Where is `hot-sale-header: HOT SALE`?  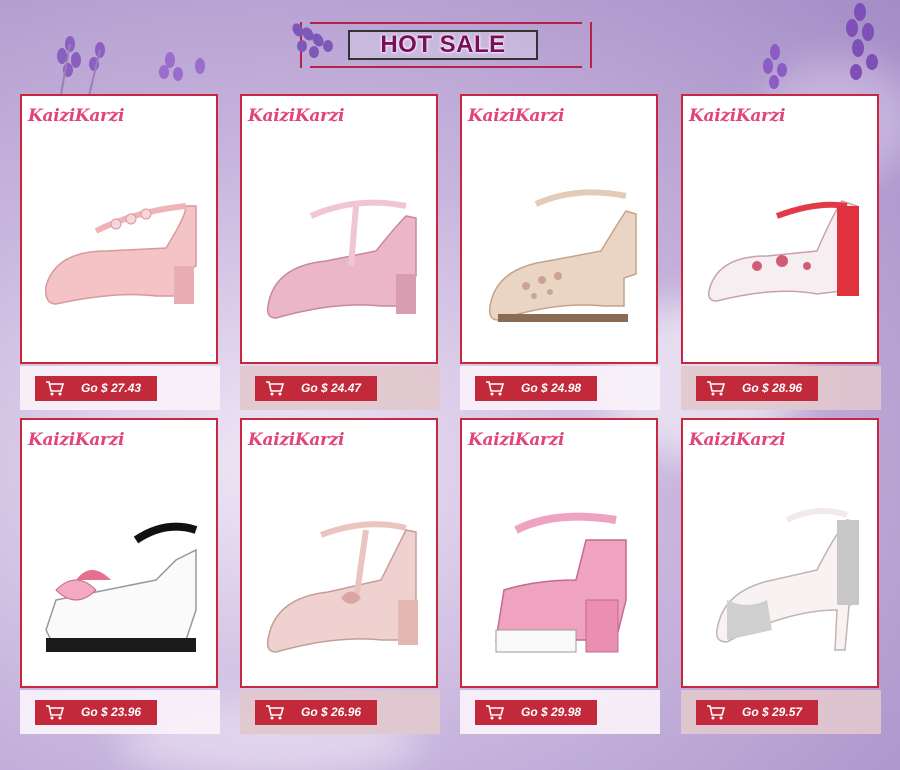 hot-sale-header: HOT SALE is located at coordinates (442, 45).